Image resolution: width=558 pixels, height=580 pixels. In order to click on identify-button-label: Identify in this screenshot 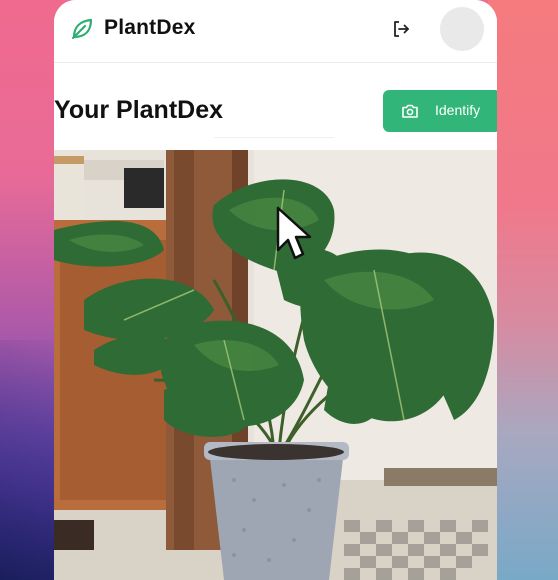, I will do `click(458, 110)`.